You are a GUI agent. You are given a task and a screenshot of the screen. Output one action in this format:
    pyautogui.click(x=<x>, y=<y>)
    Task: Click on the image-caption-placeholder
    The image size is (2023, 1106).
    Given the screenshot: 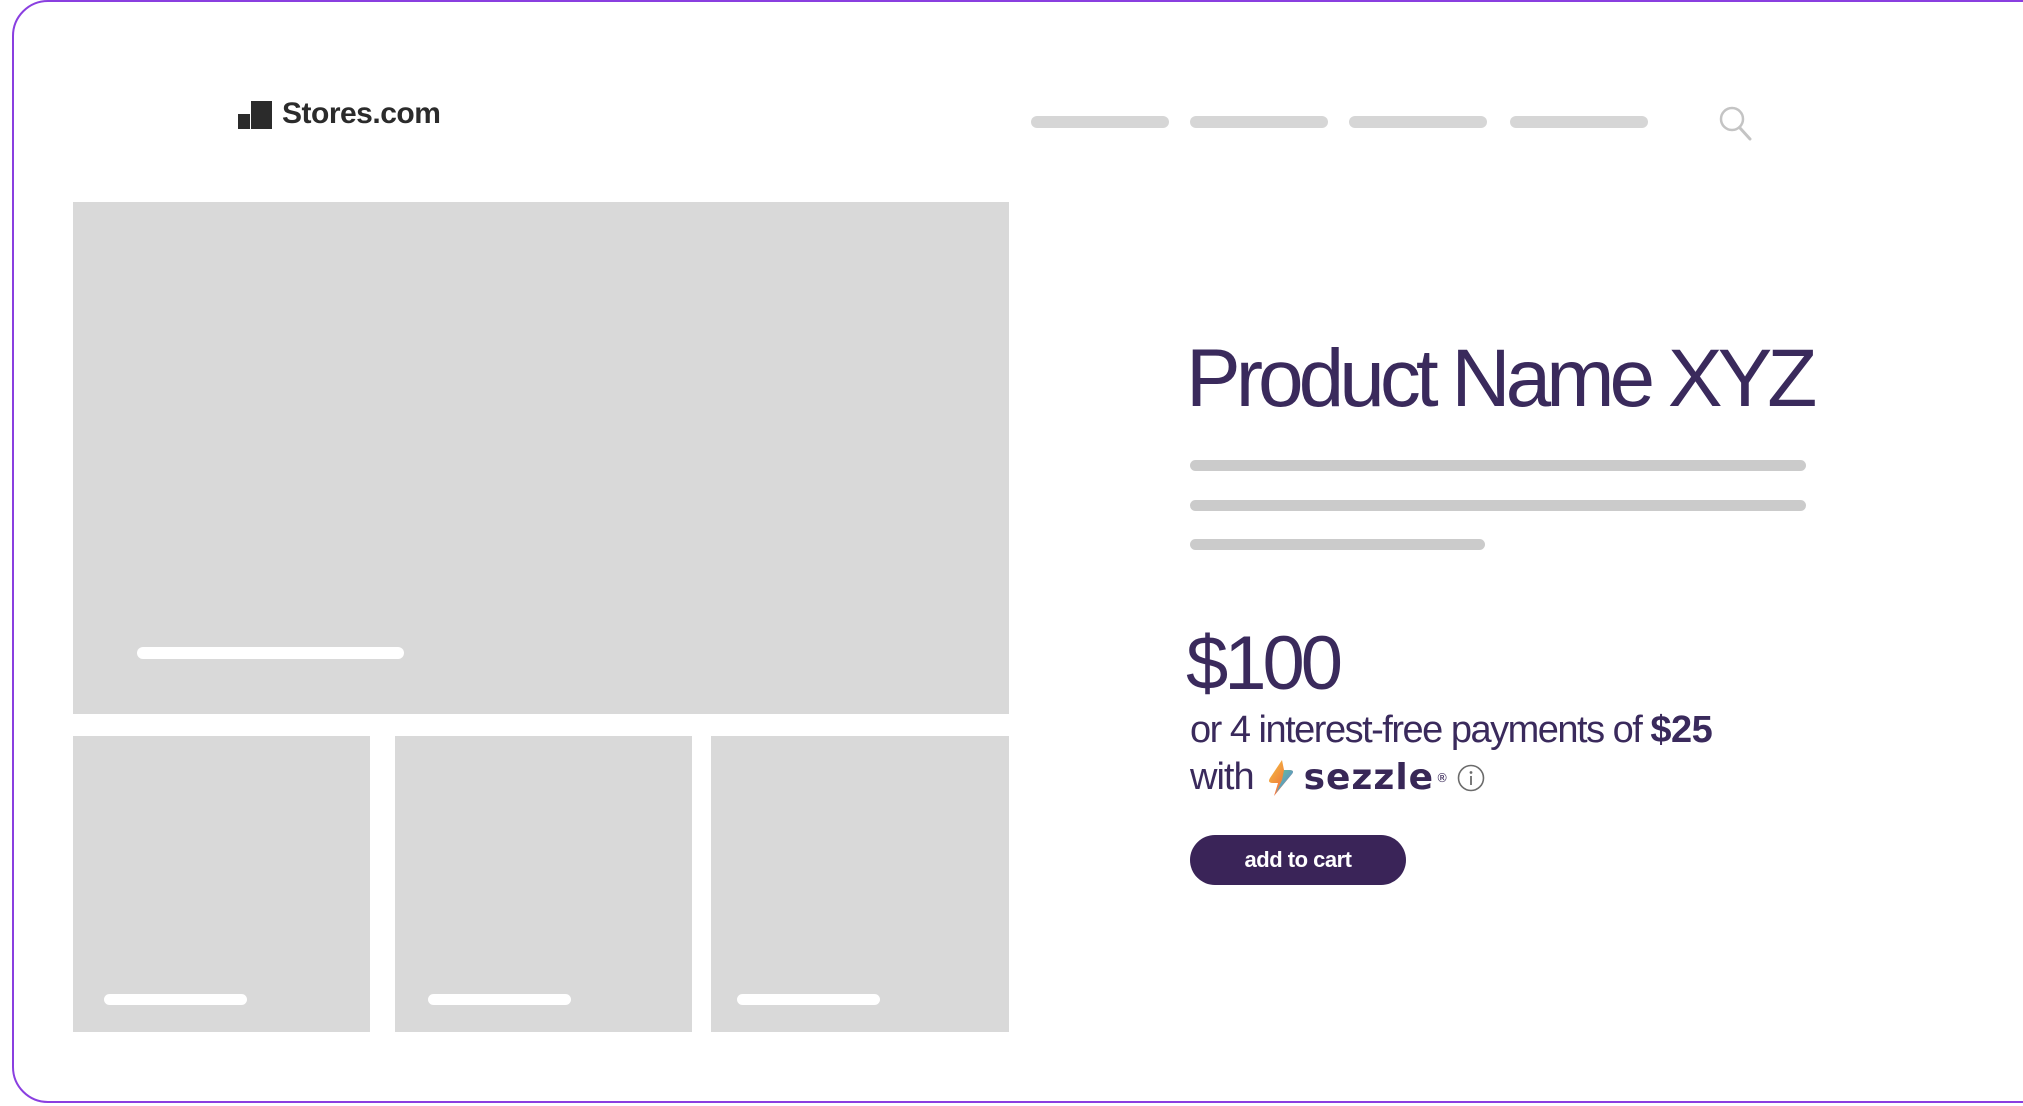 What is the action you would take?
    pyautogui.click(x=270, y=653)
    